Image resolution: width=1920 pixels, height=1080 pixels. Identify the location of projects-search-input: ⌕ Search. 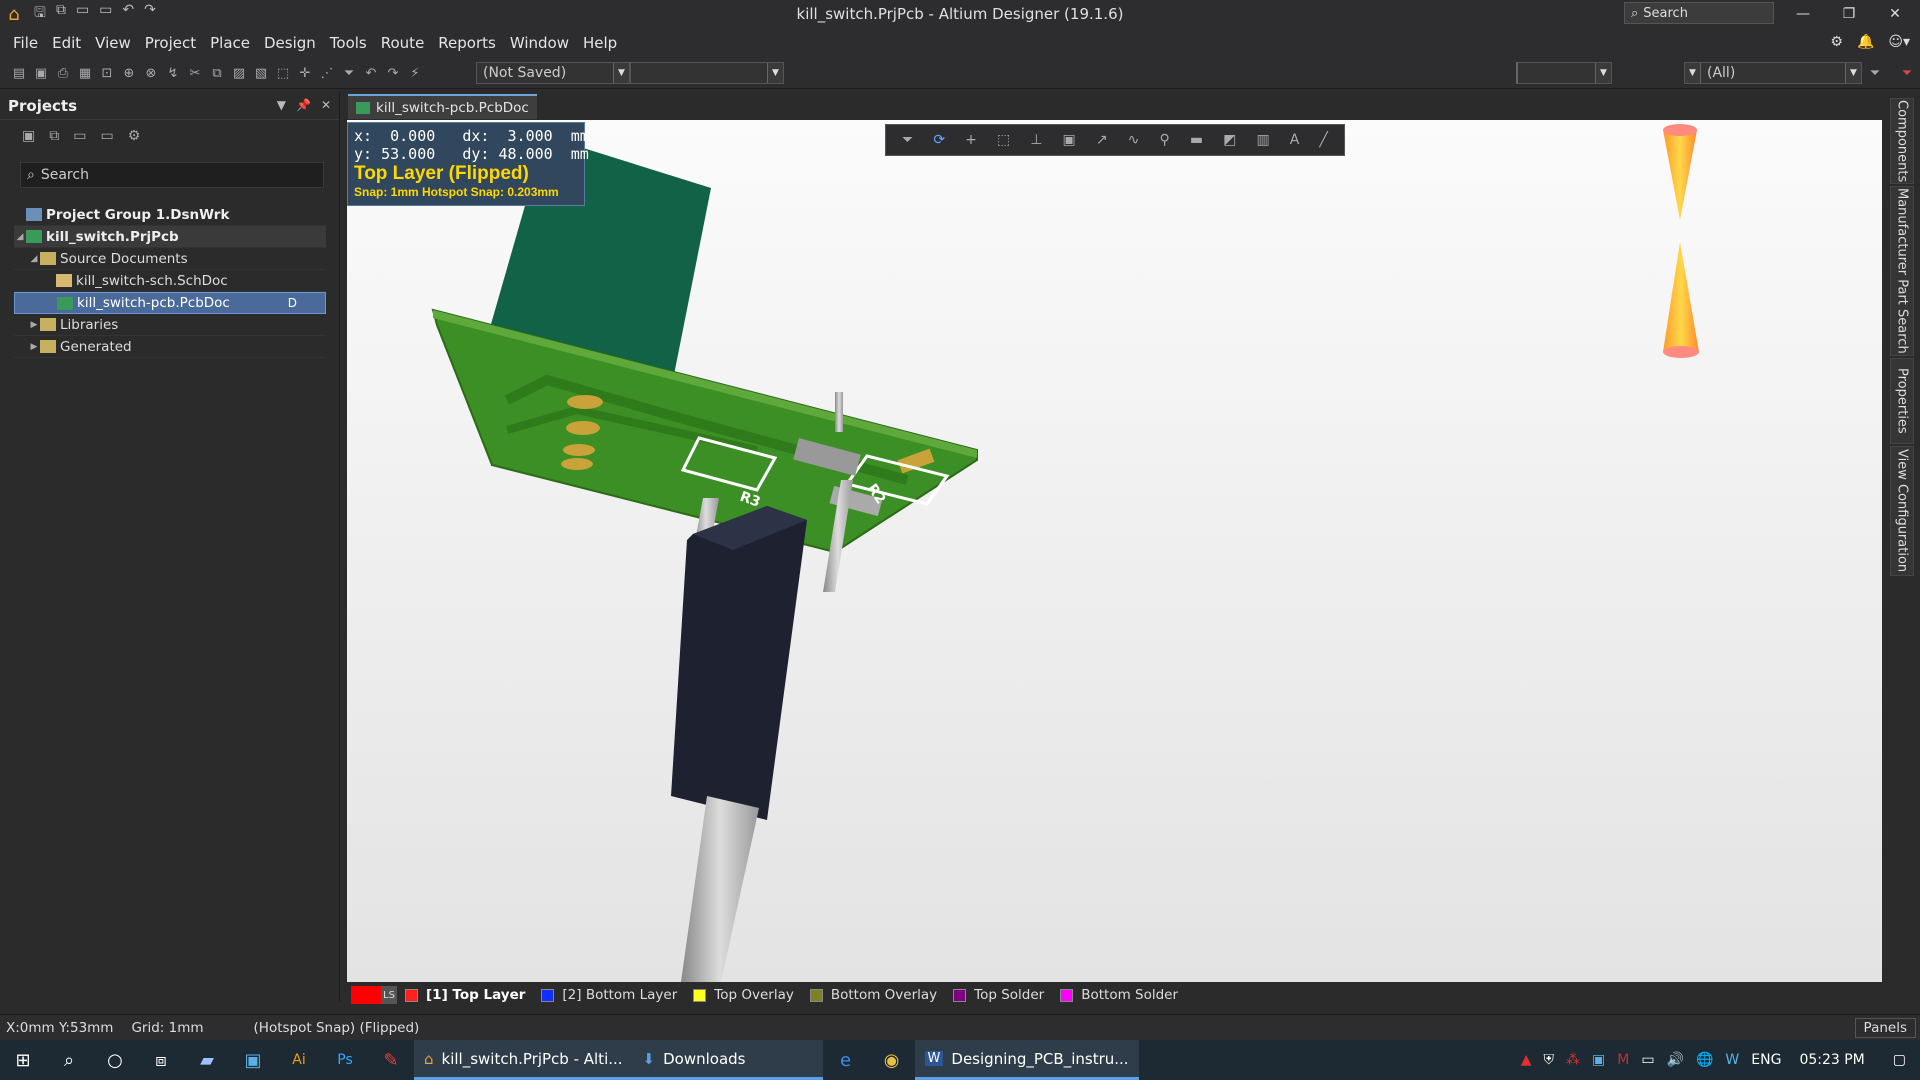
(172, 175).